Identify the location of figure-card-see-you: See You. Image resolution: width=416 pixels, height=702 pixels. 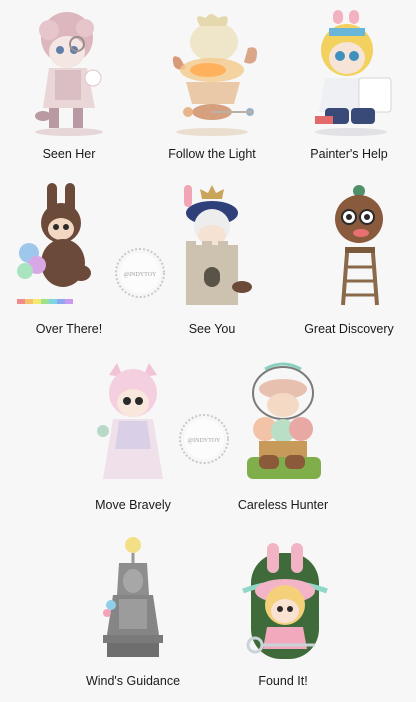
(212, 260).